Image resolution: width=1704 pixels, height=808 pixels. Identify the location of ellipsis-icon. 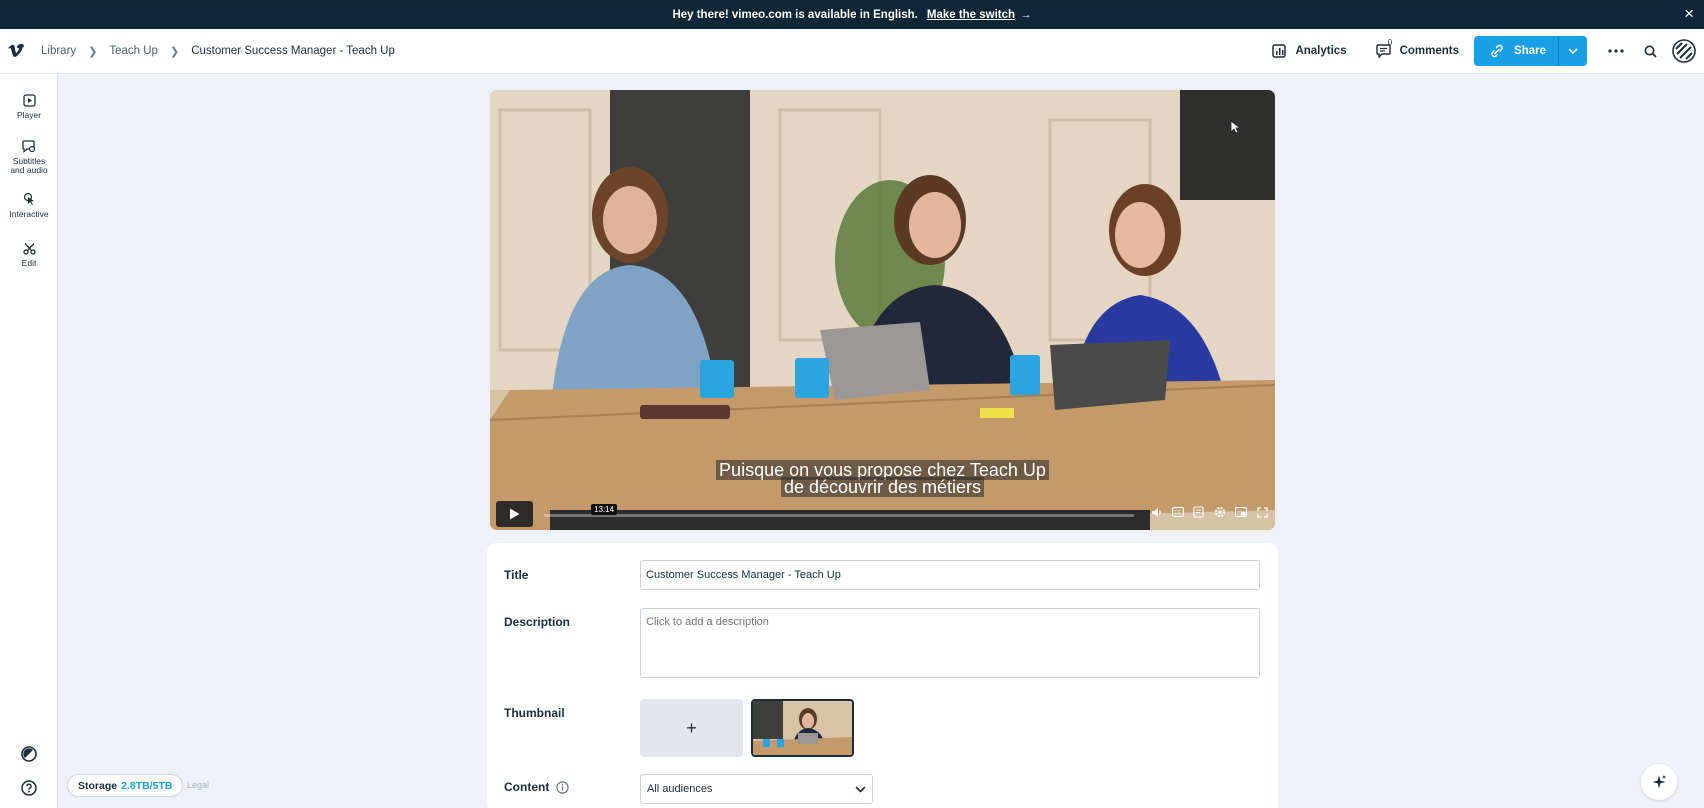
(1616, 51).